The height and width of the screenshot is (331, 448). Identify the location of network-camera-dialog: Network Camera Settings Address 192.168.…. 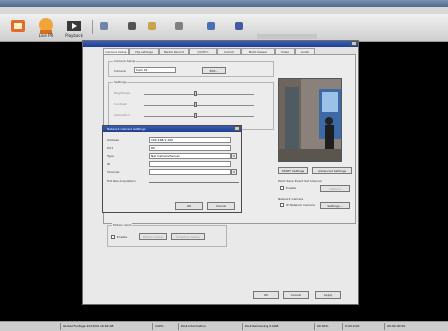
(172, 169).